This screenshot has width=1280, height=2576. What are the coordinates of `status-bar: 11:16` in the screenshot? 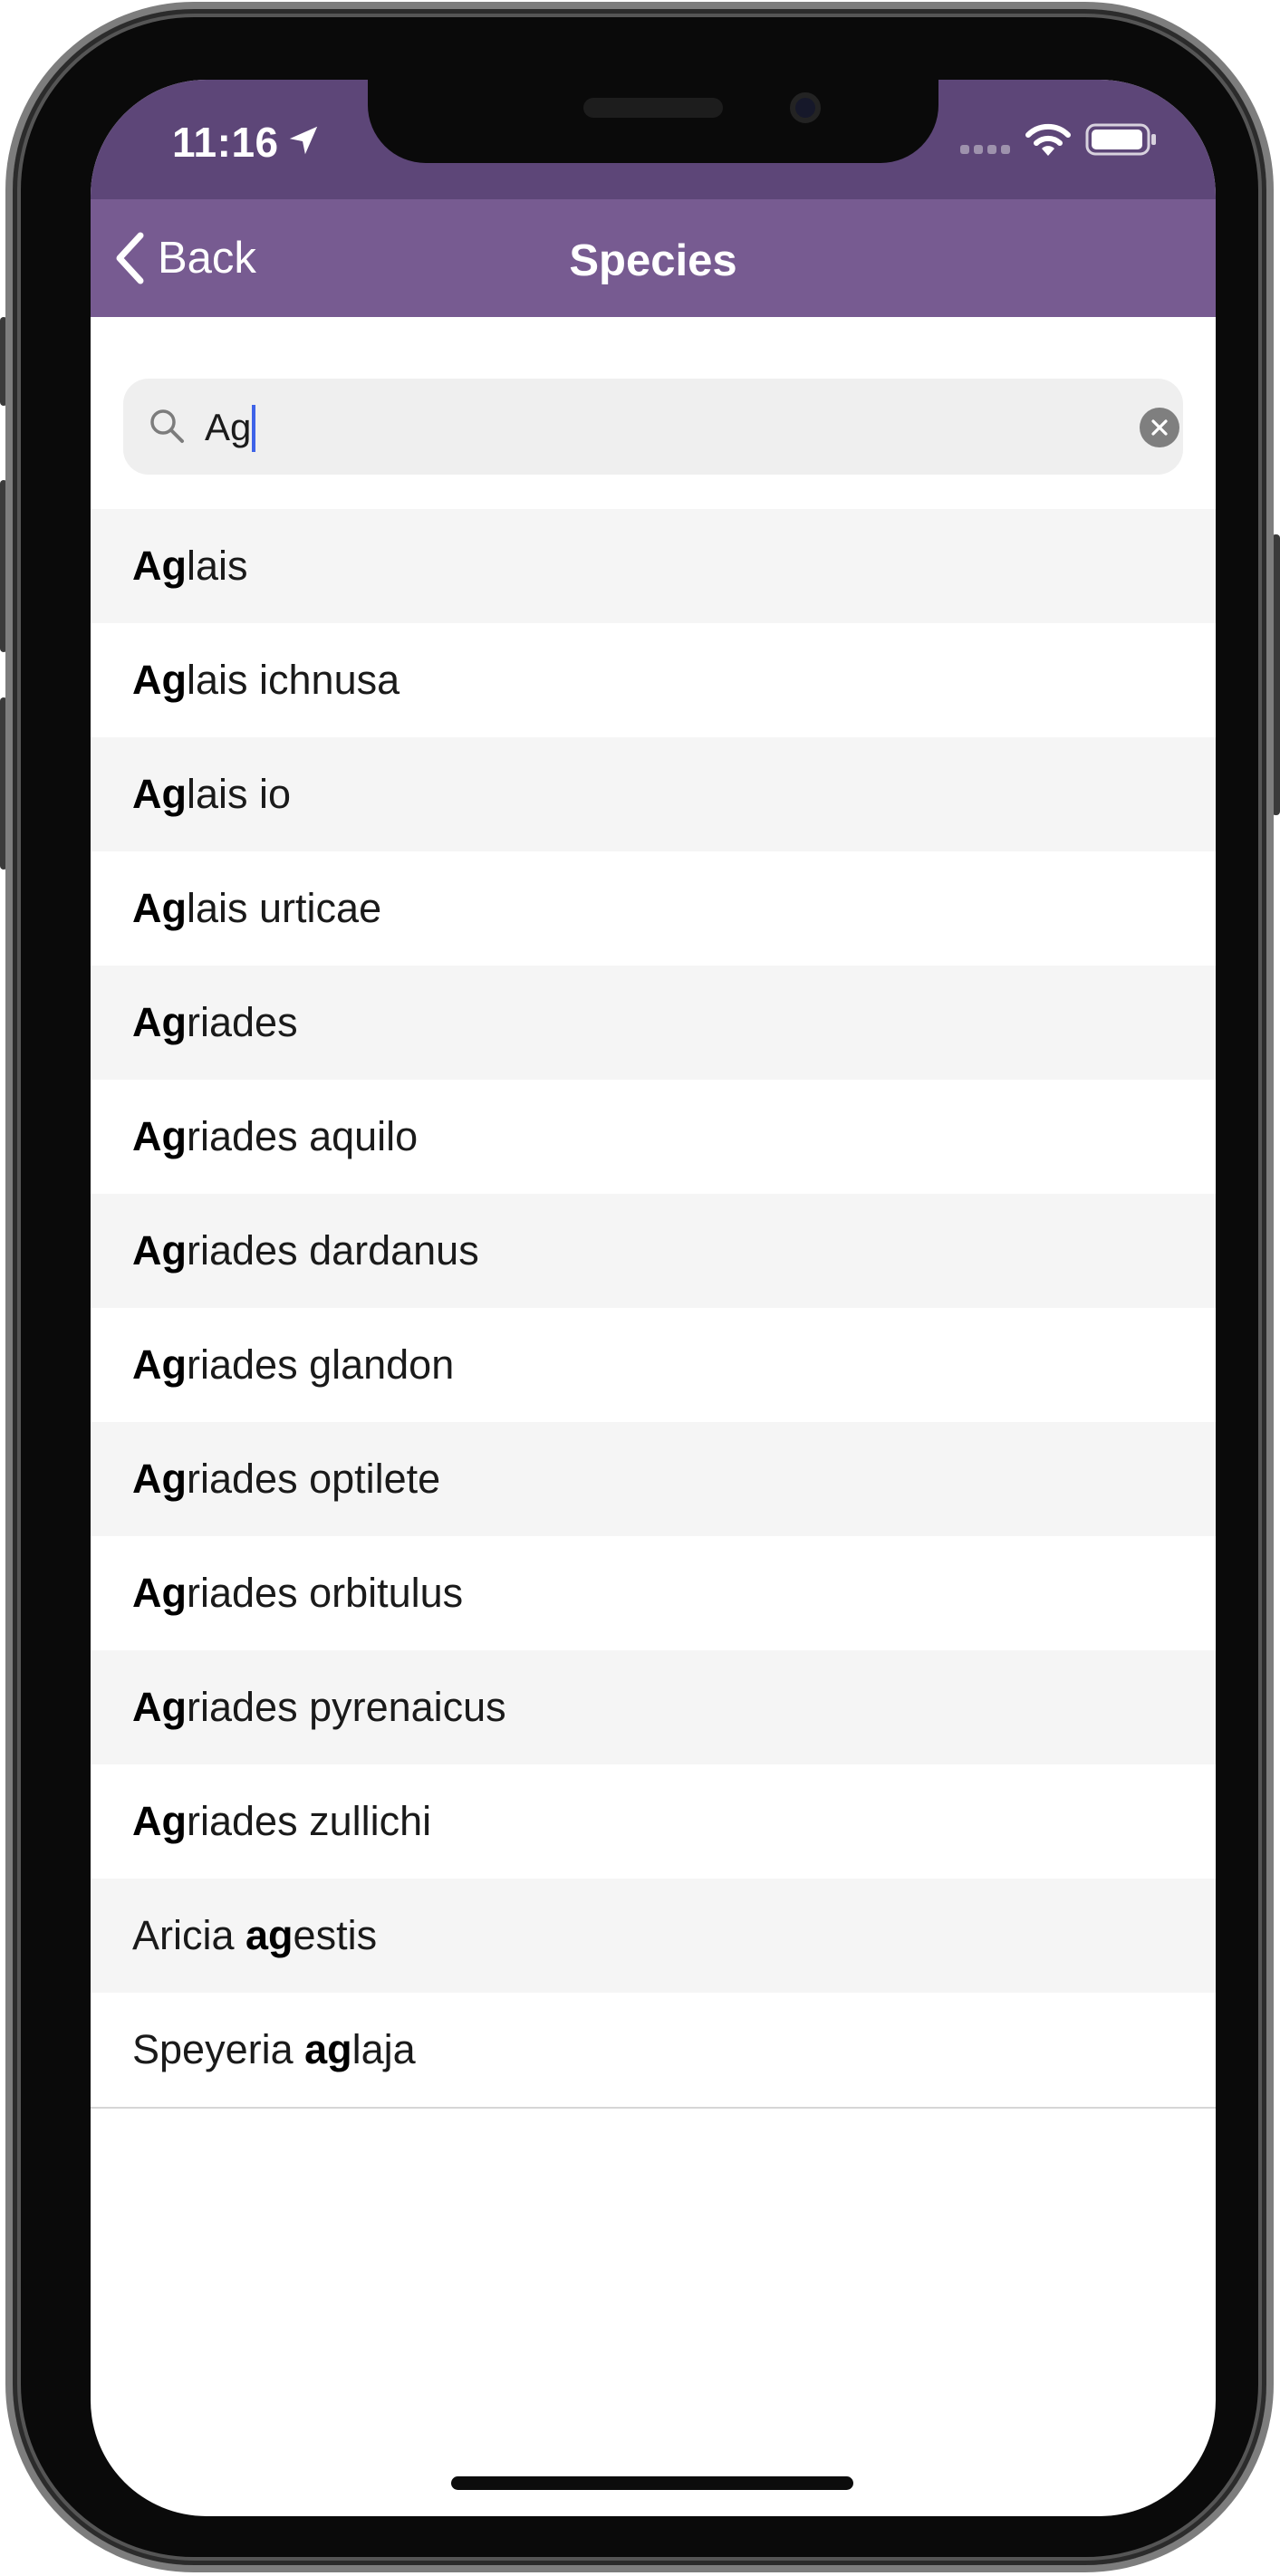 It's located at (653, 139).